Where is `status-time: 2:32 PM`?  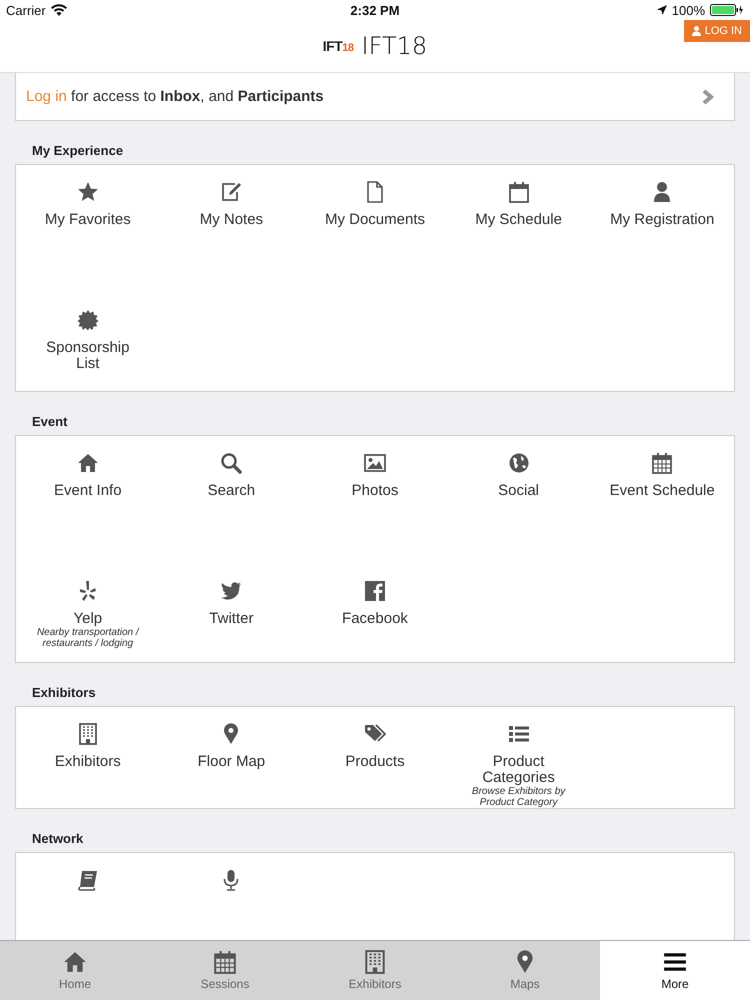 status-time: 2:32 PM is located at coordinates (375, 10).